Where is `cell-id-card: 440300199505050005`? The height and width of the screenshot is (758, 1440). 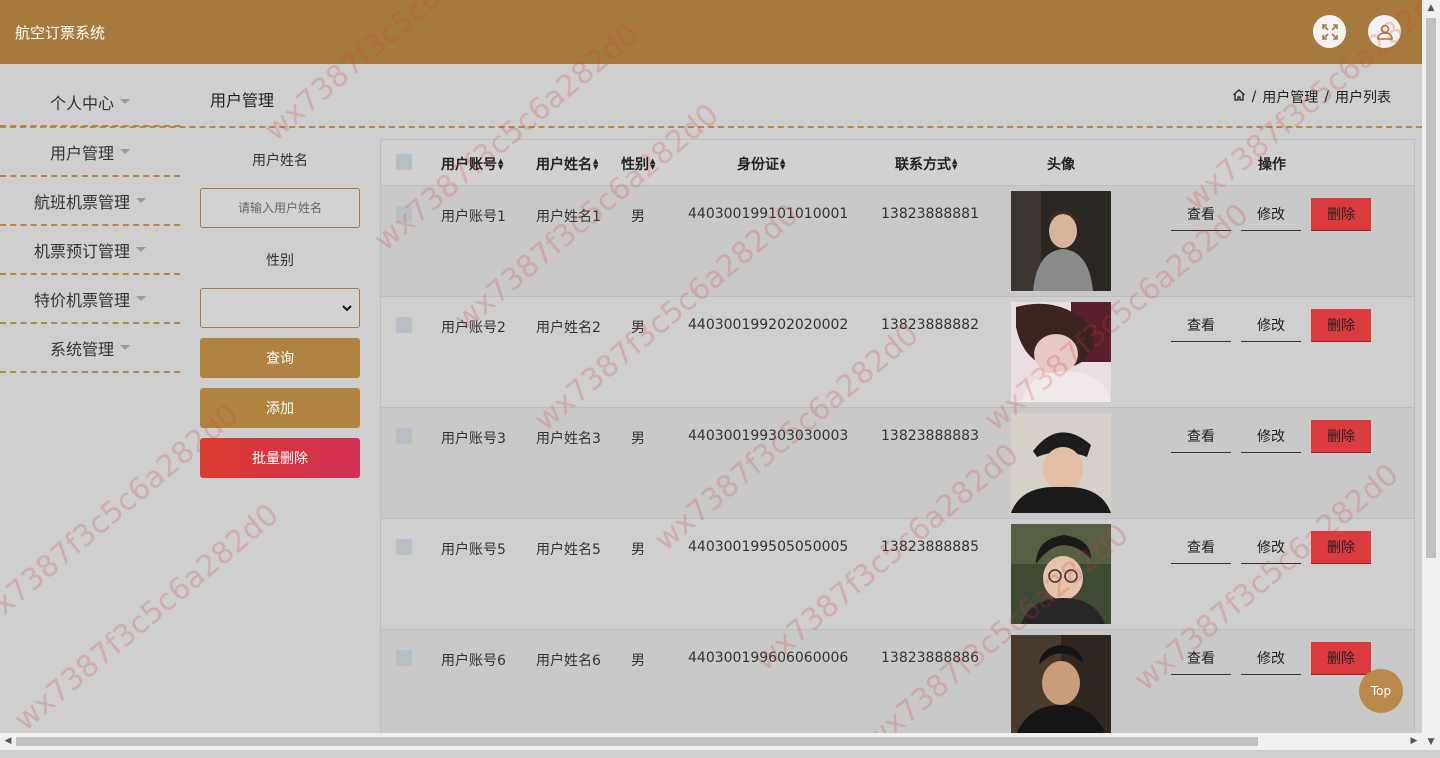 cell-id-card: 440300199505050005 is located at coordinates (768, 547).